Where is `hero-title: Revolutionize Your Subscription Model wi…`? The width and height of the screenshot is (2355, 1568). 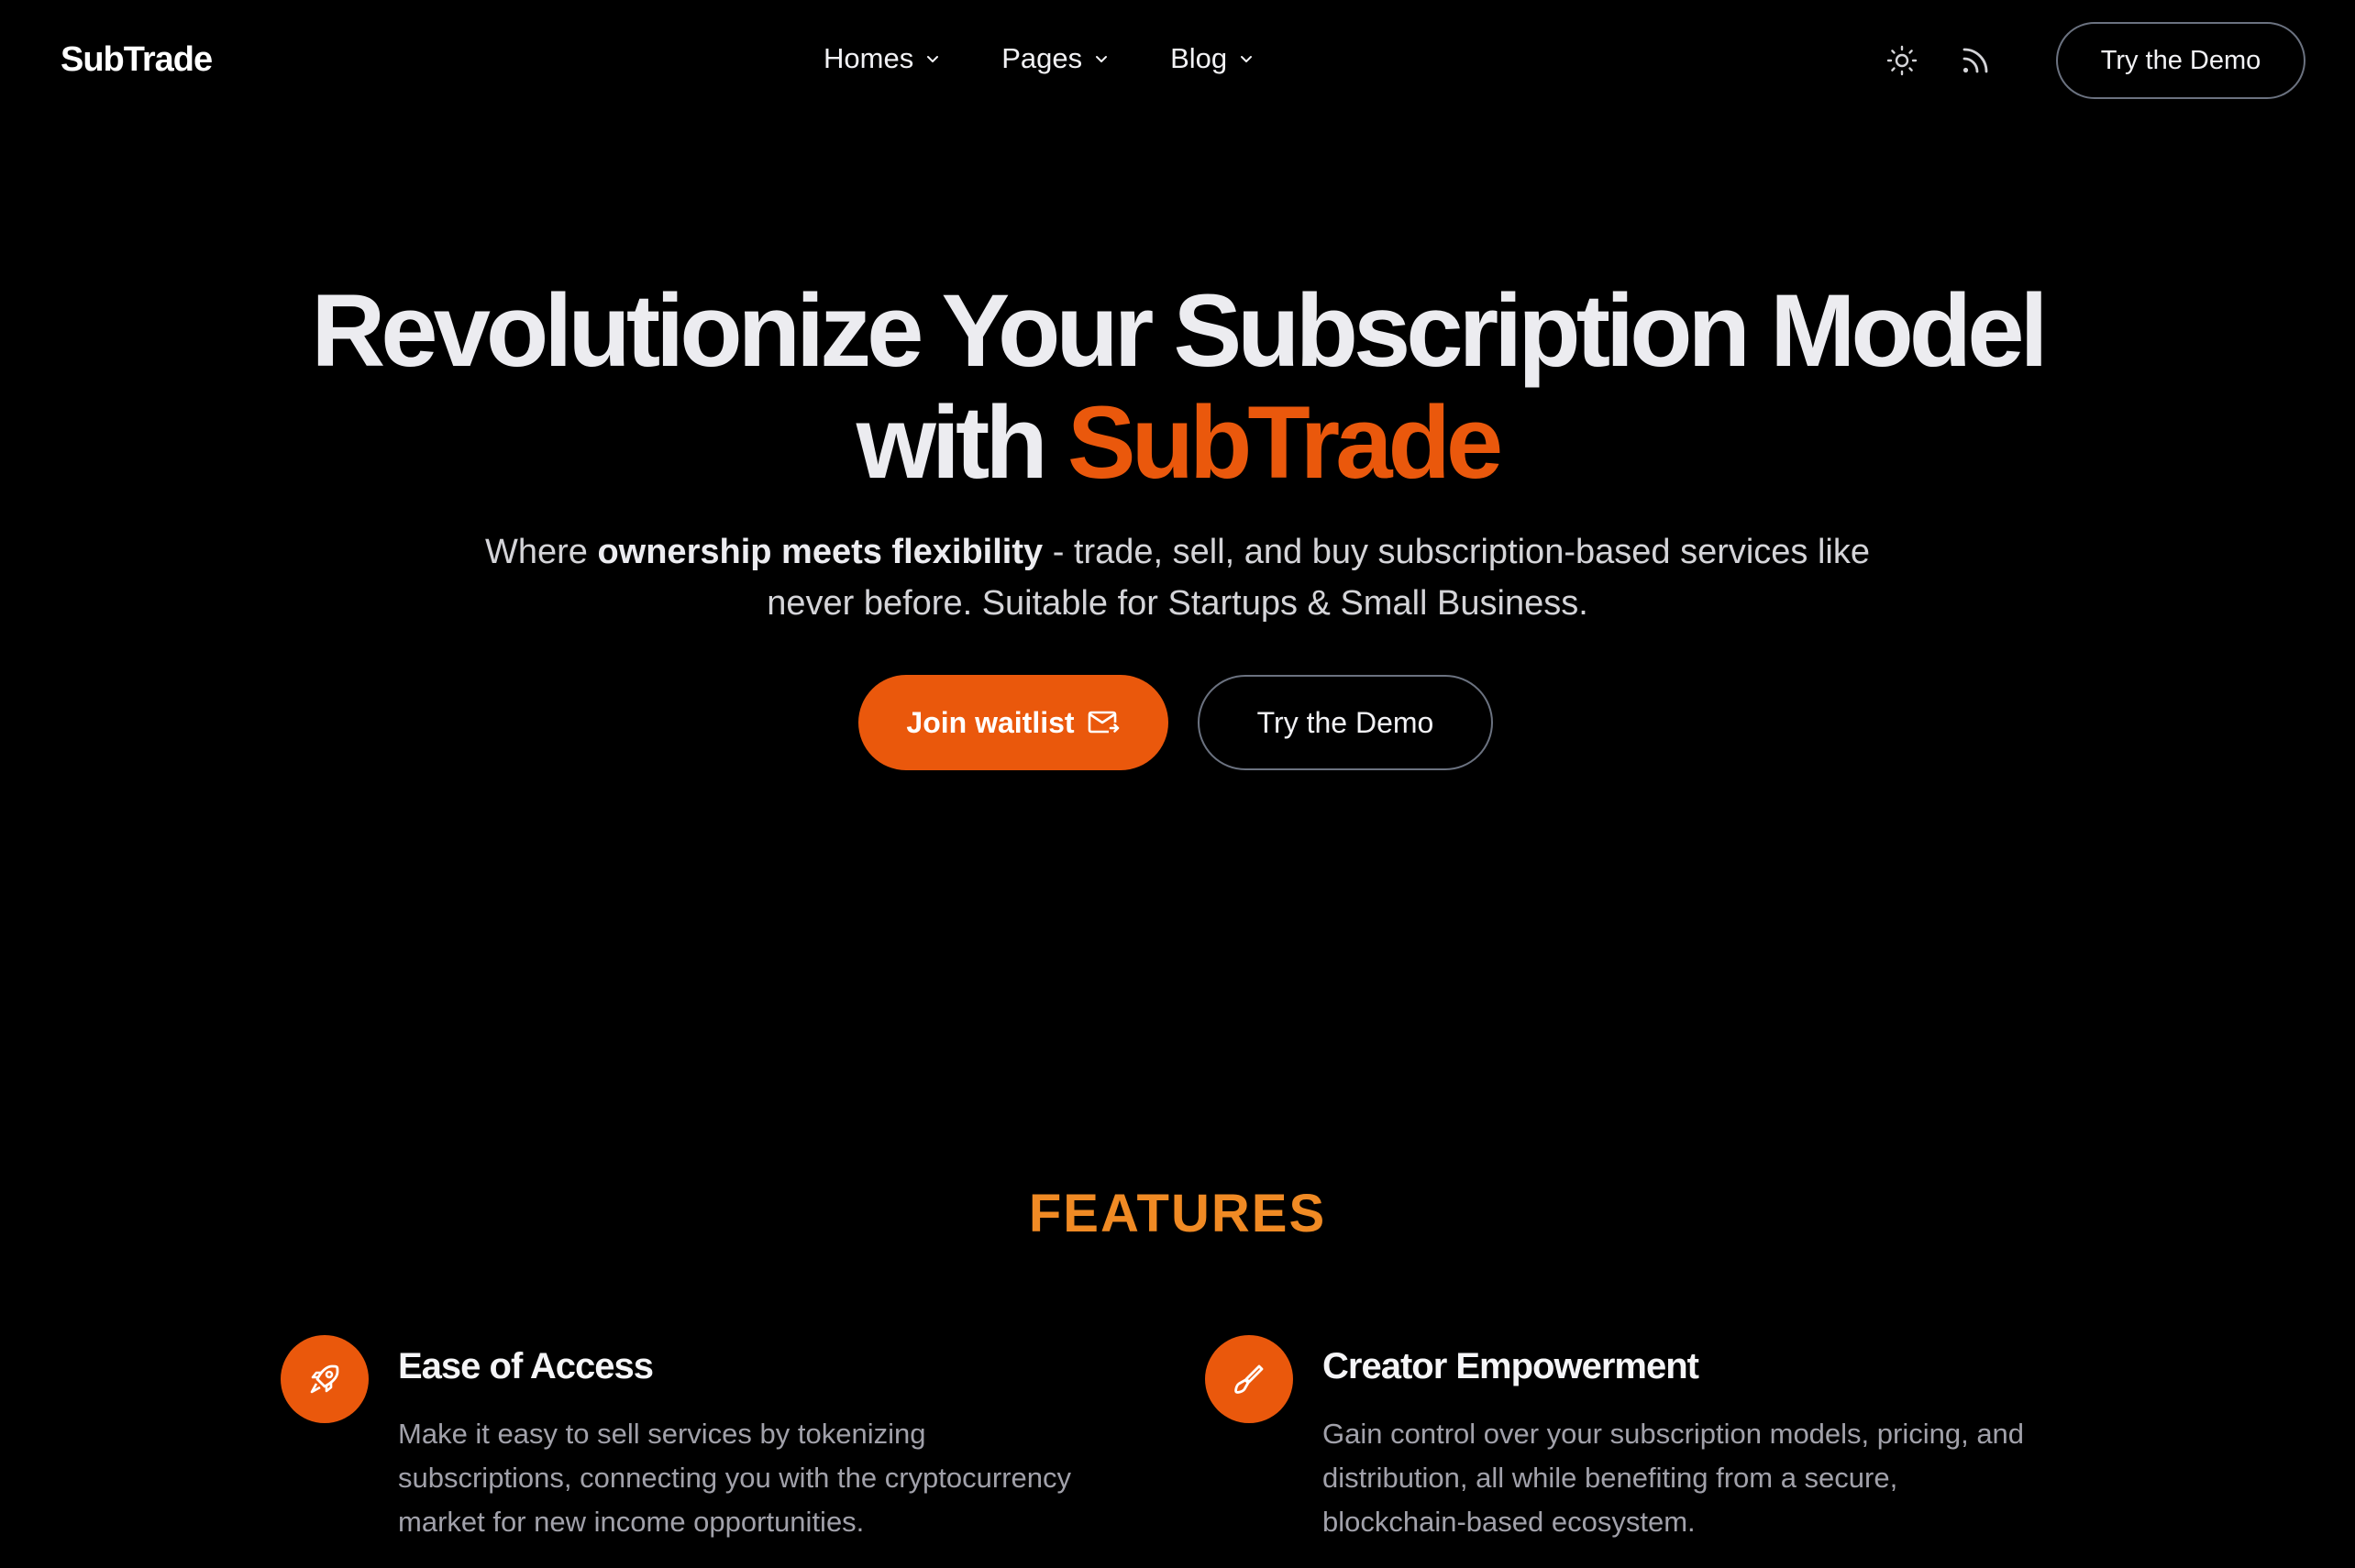
hero-title: Revolutionize Your Subscription Model wi… is located at coordinates (1177, 387).